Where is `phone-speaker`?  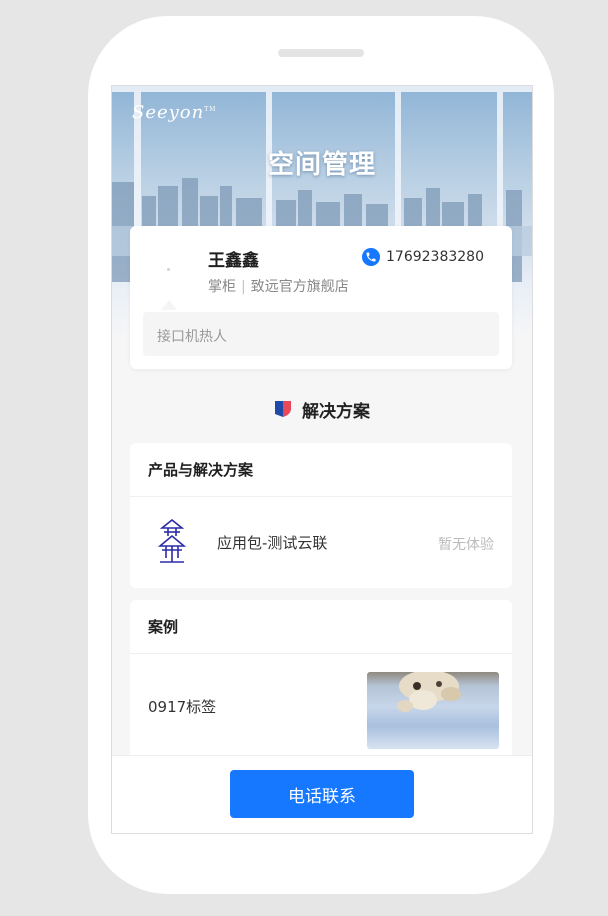 phone-speaker is located at coordinates (321, 53).